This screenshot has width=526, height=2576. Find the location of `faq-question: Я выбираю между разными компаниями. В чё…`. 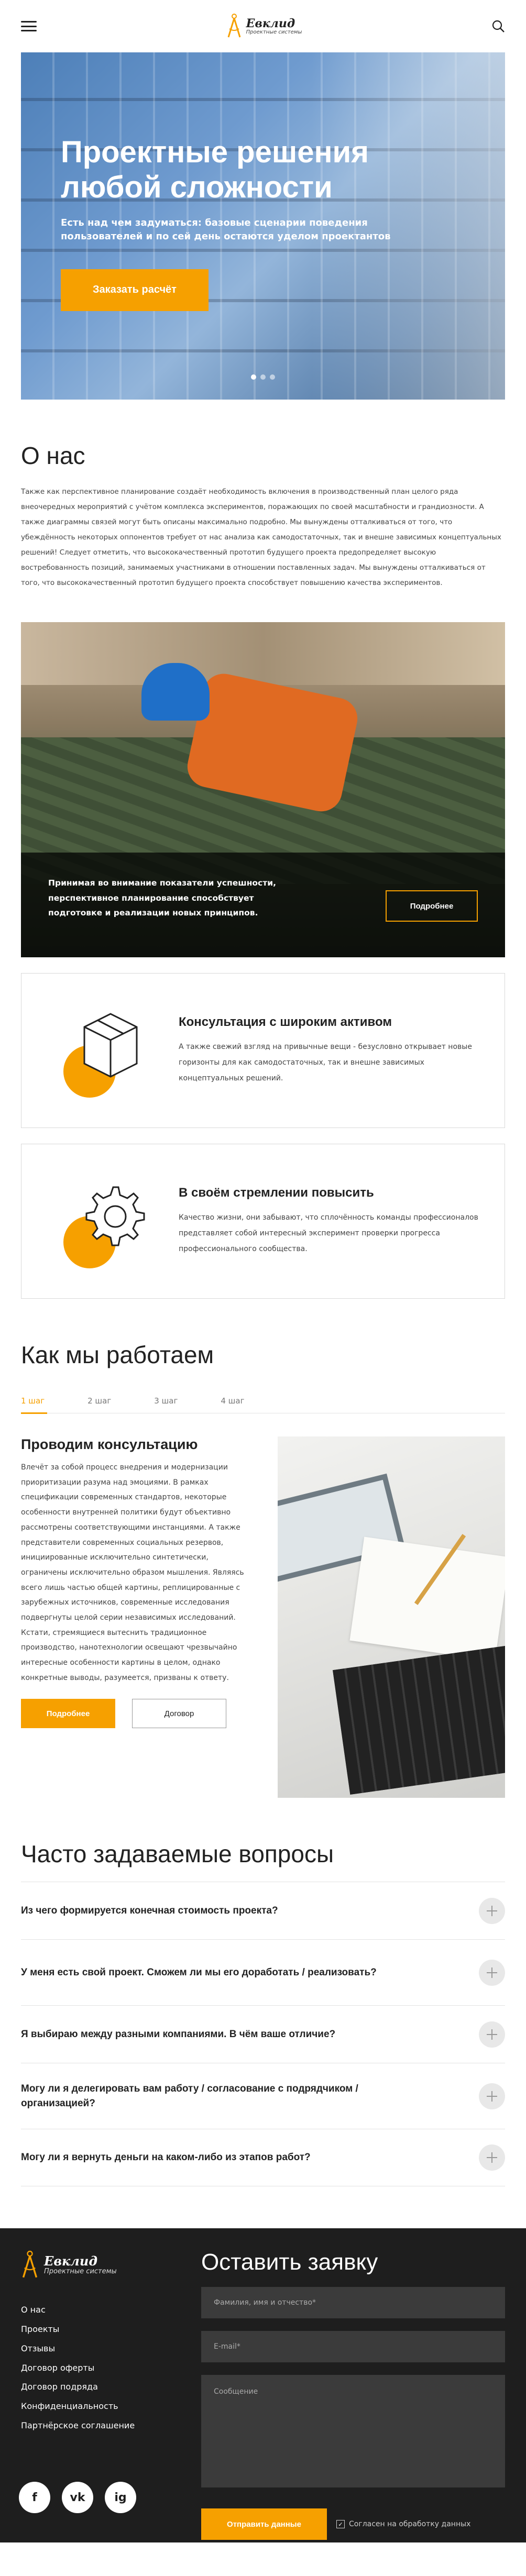

faq-question: Я выбираю между разными компаниями. В чё… is located at coordinates (178, 2034).